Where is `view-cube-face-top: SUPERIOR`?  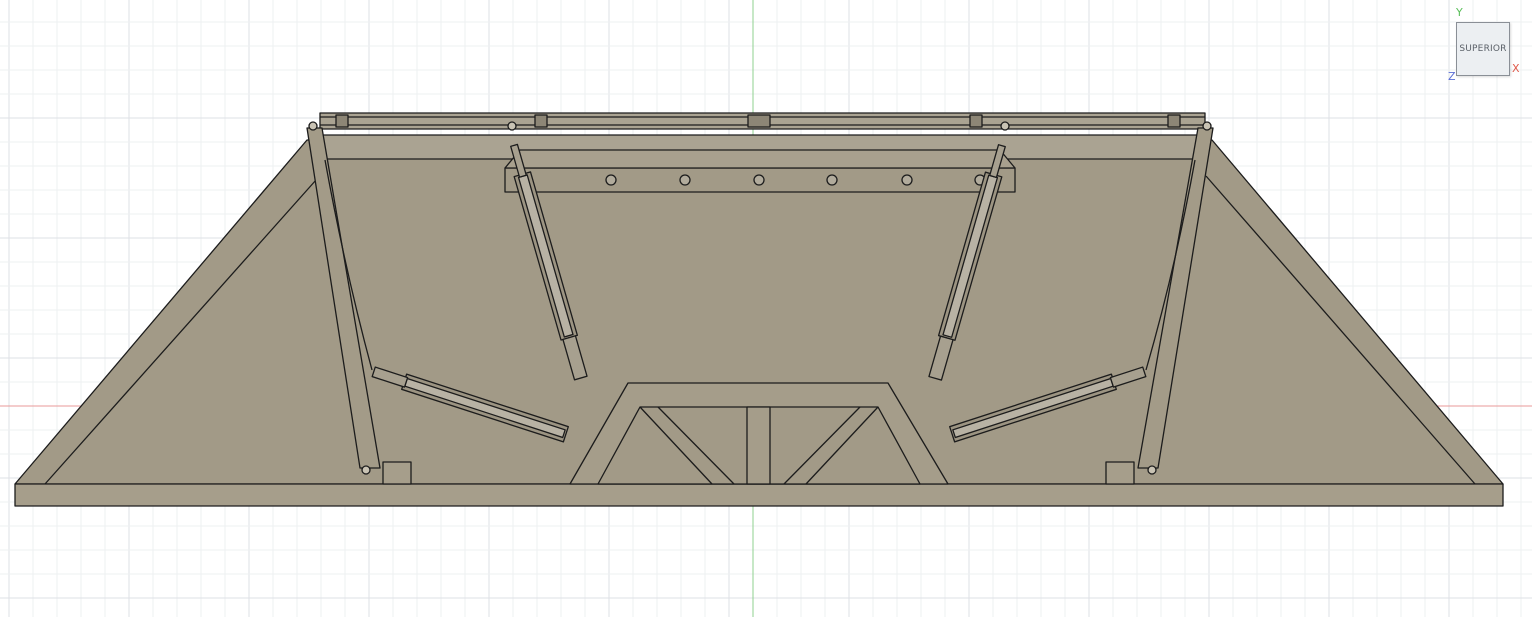
view-cube-face-top: SUPERIOR is located at coordinates (1483, 49).